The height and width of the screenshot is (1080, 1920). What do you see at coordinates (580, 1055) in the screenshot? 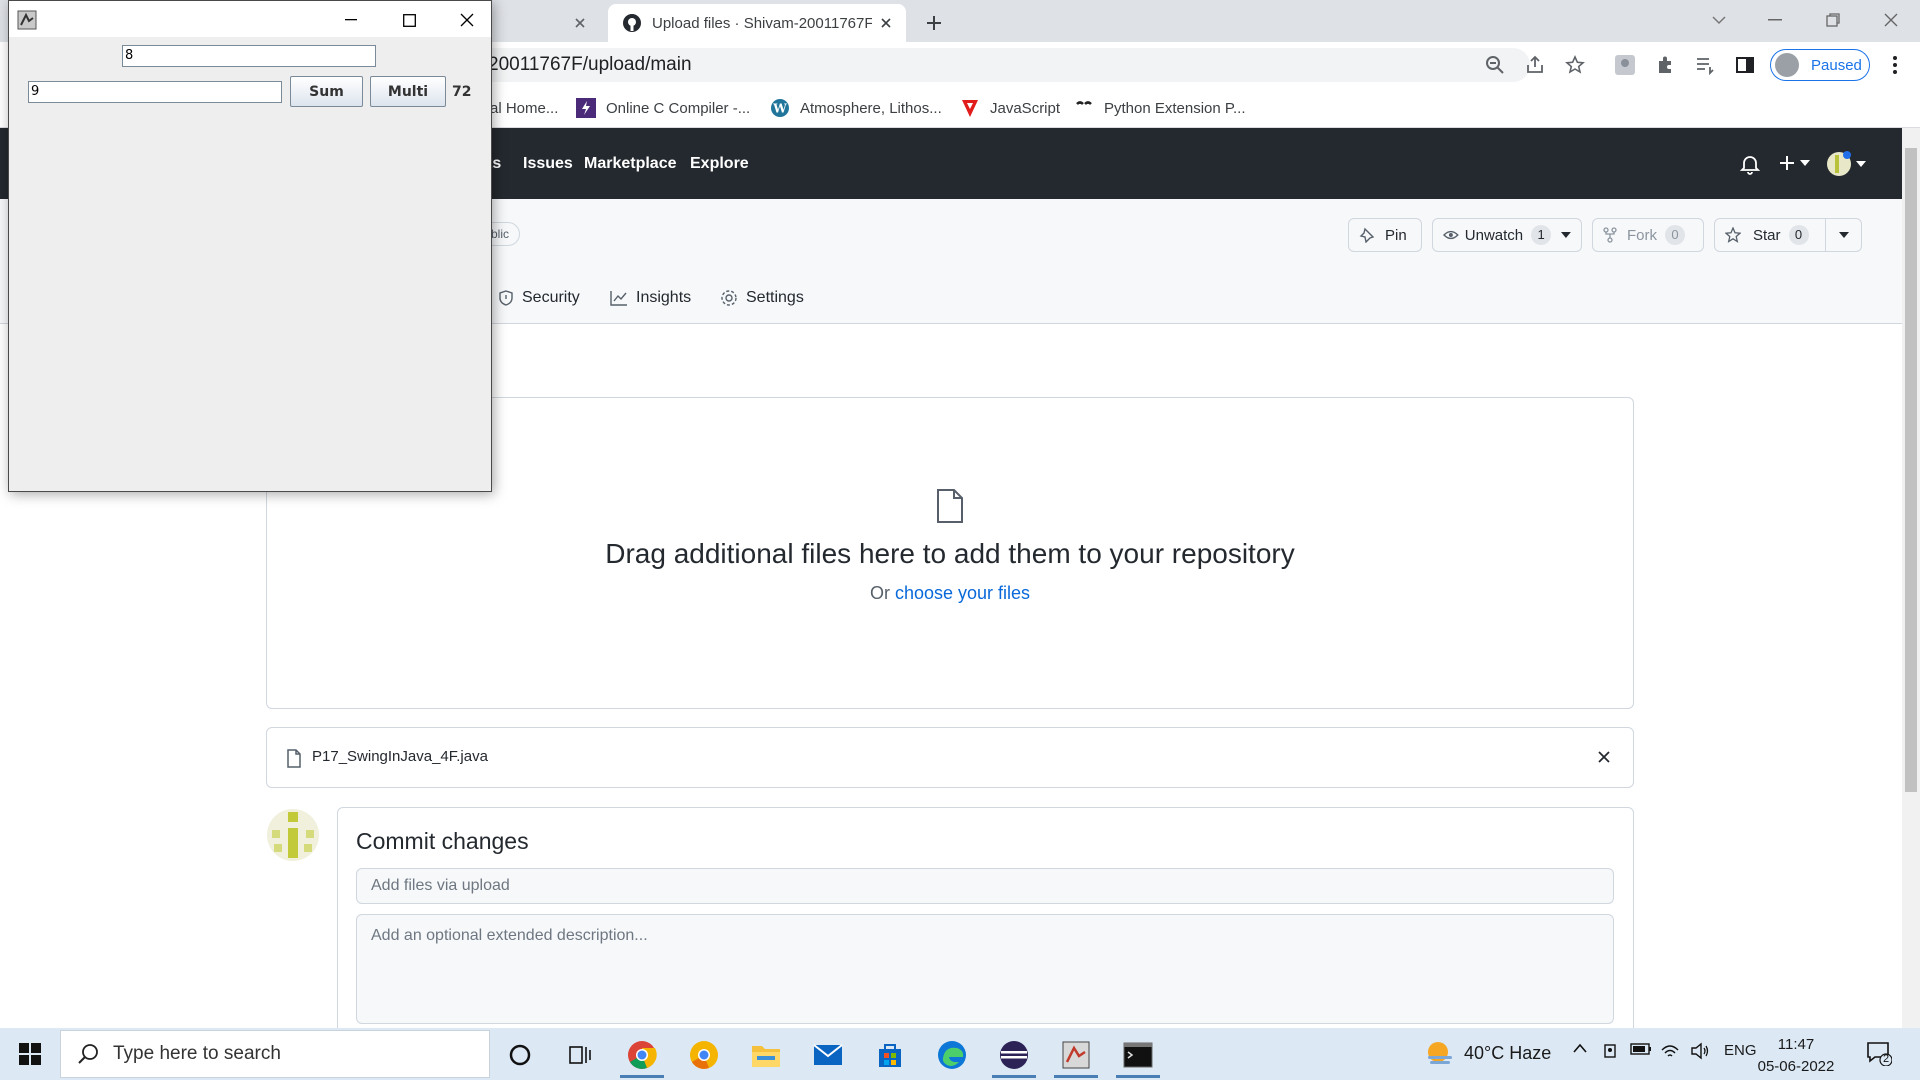
I see `task-view-icon` at bounding box center [580, 1055].